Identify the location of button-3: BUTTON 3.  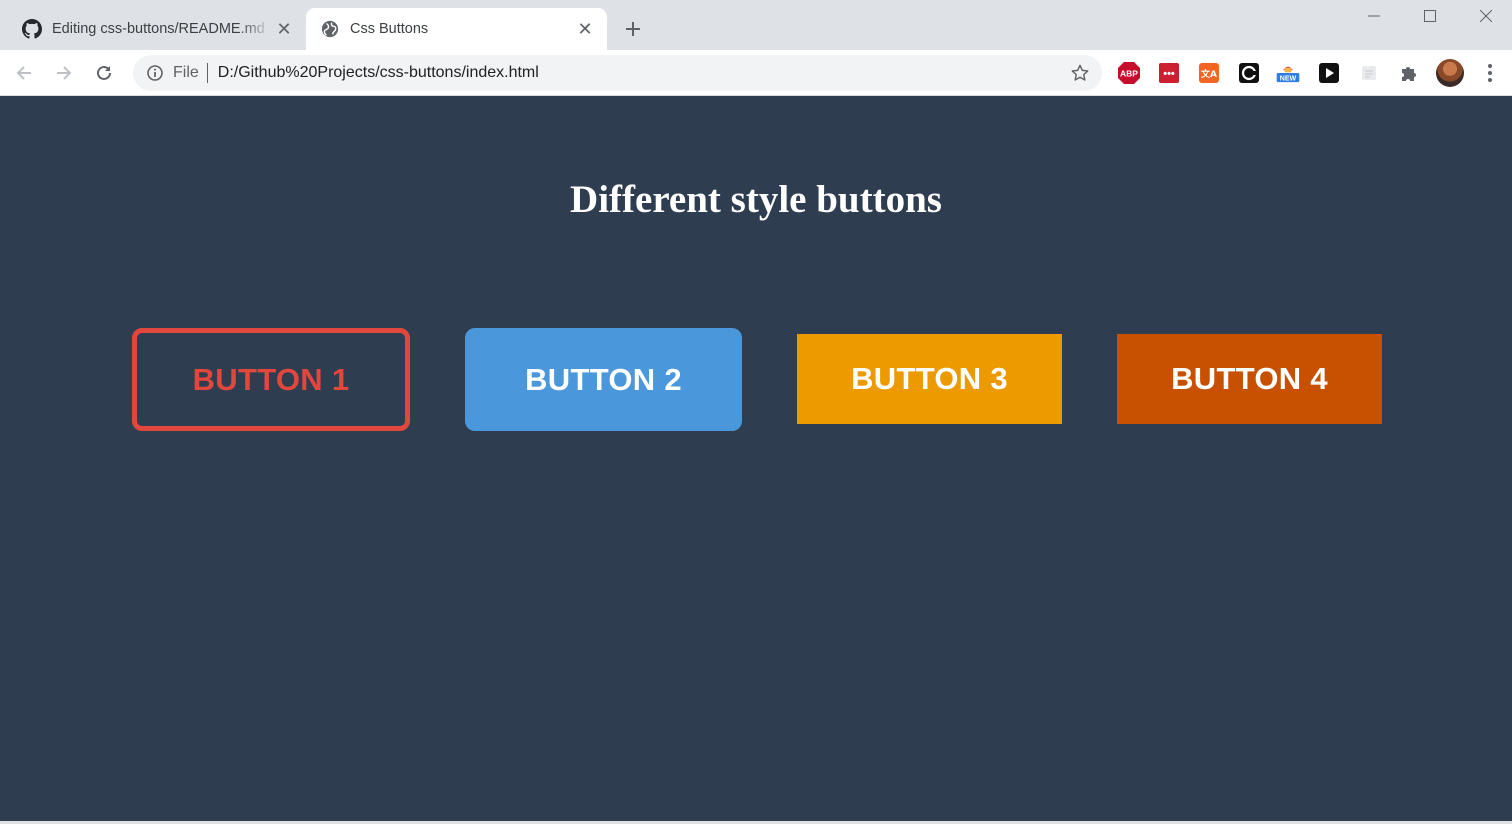
(929, 379).